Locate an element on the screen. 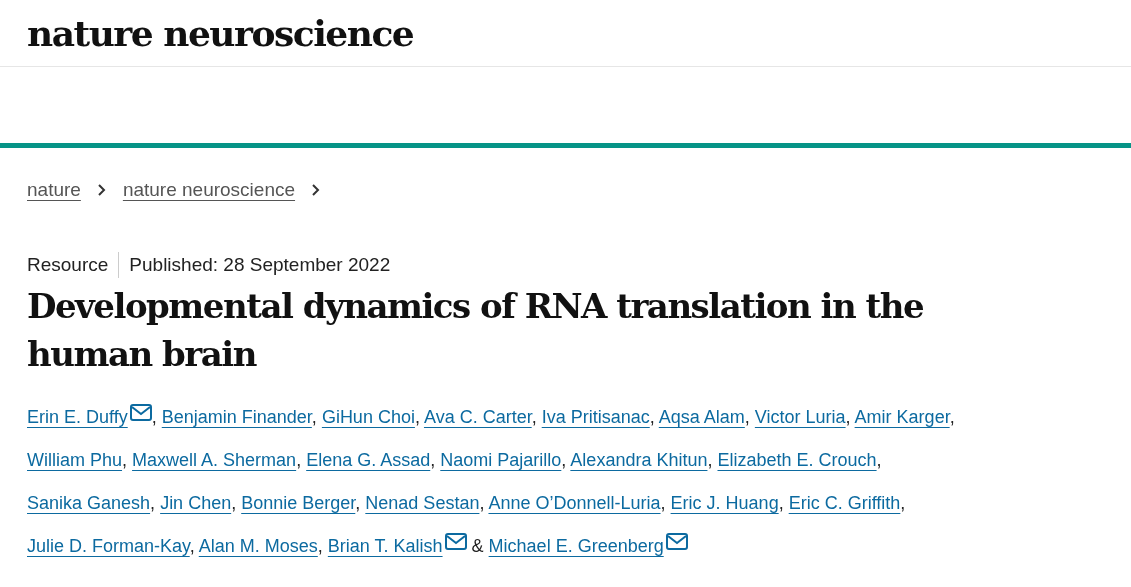  author-link: Michael E. Greenberg is located at coordinates (576, 545).